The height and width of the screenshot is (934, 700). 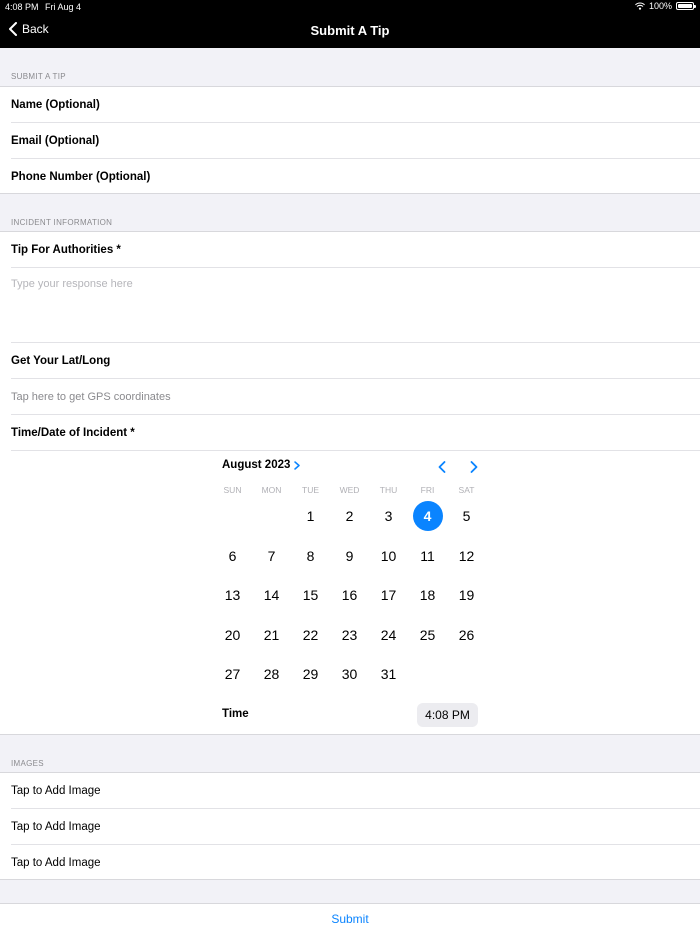 I want to click on day-number: 29, so click(x=310, y=674).